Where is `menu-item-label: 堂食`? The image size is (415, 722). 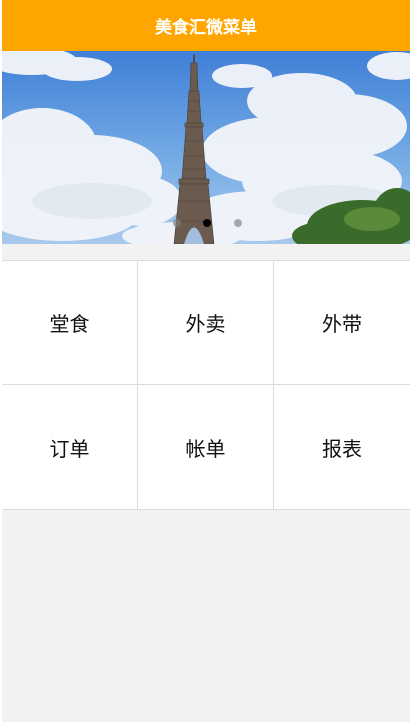
menu-item-label: 堂食 is located at coordinates (69, 324).